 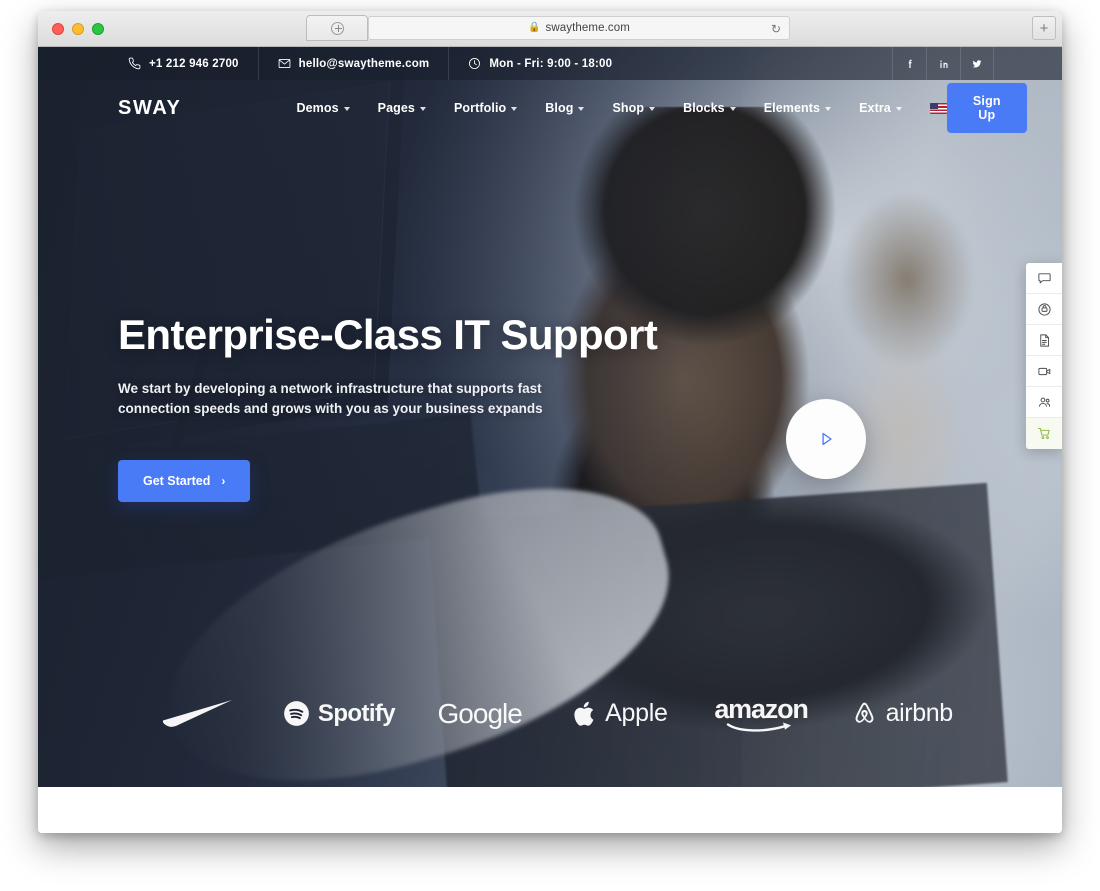 What do you see at coordinates (78, 28) in the screenshot?
I see `minimize-window-button` at bounding box center [78, 28].